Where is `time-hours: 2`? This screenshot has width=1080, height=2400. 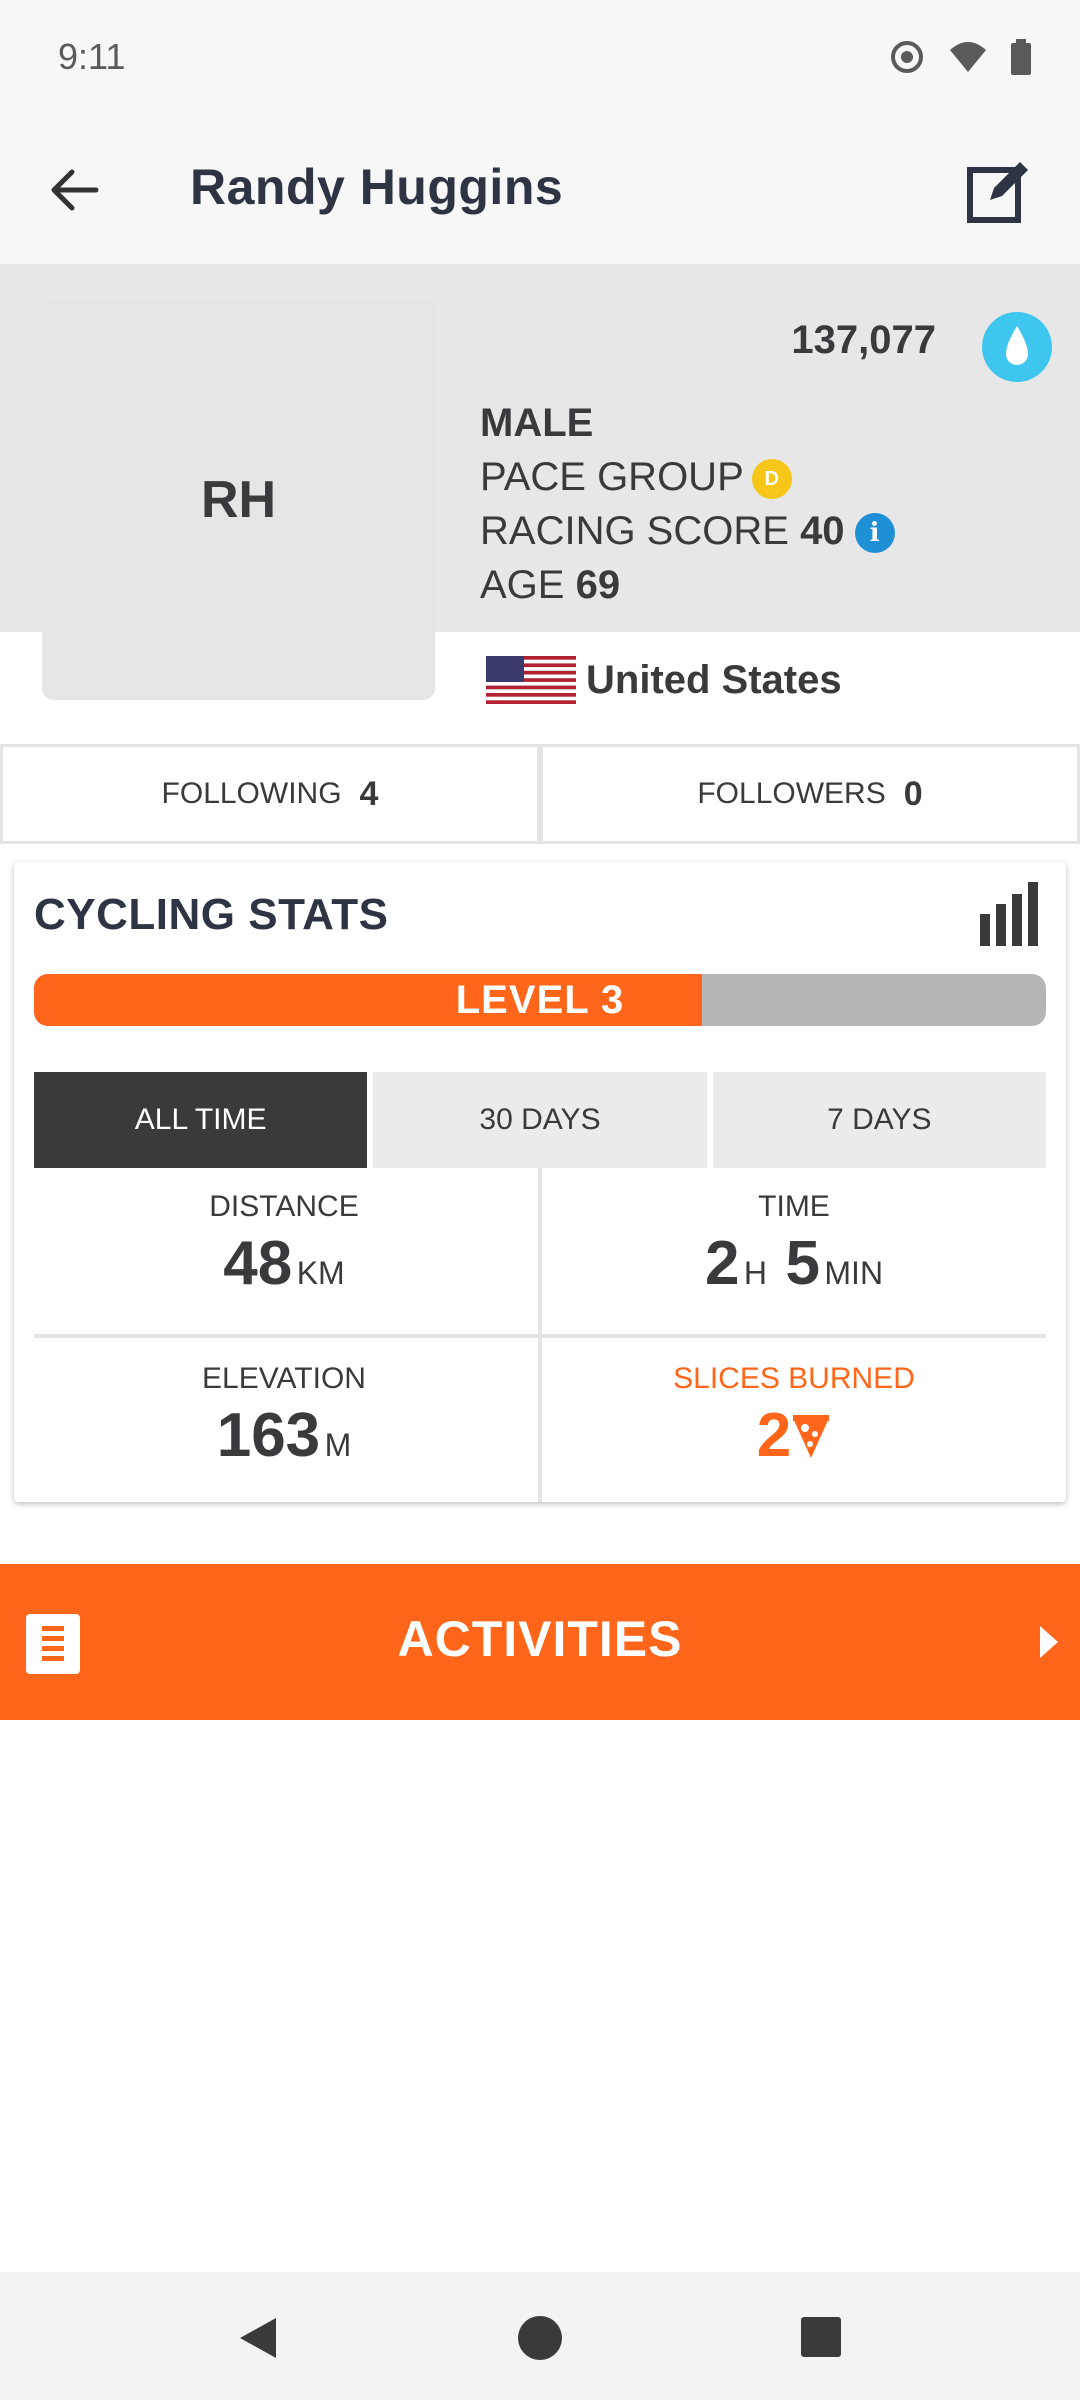
time-hours: 2 is located at coordinates (722, 1263).